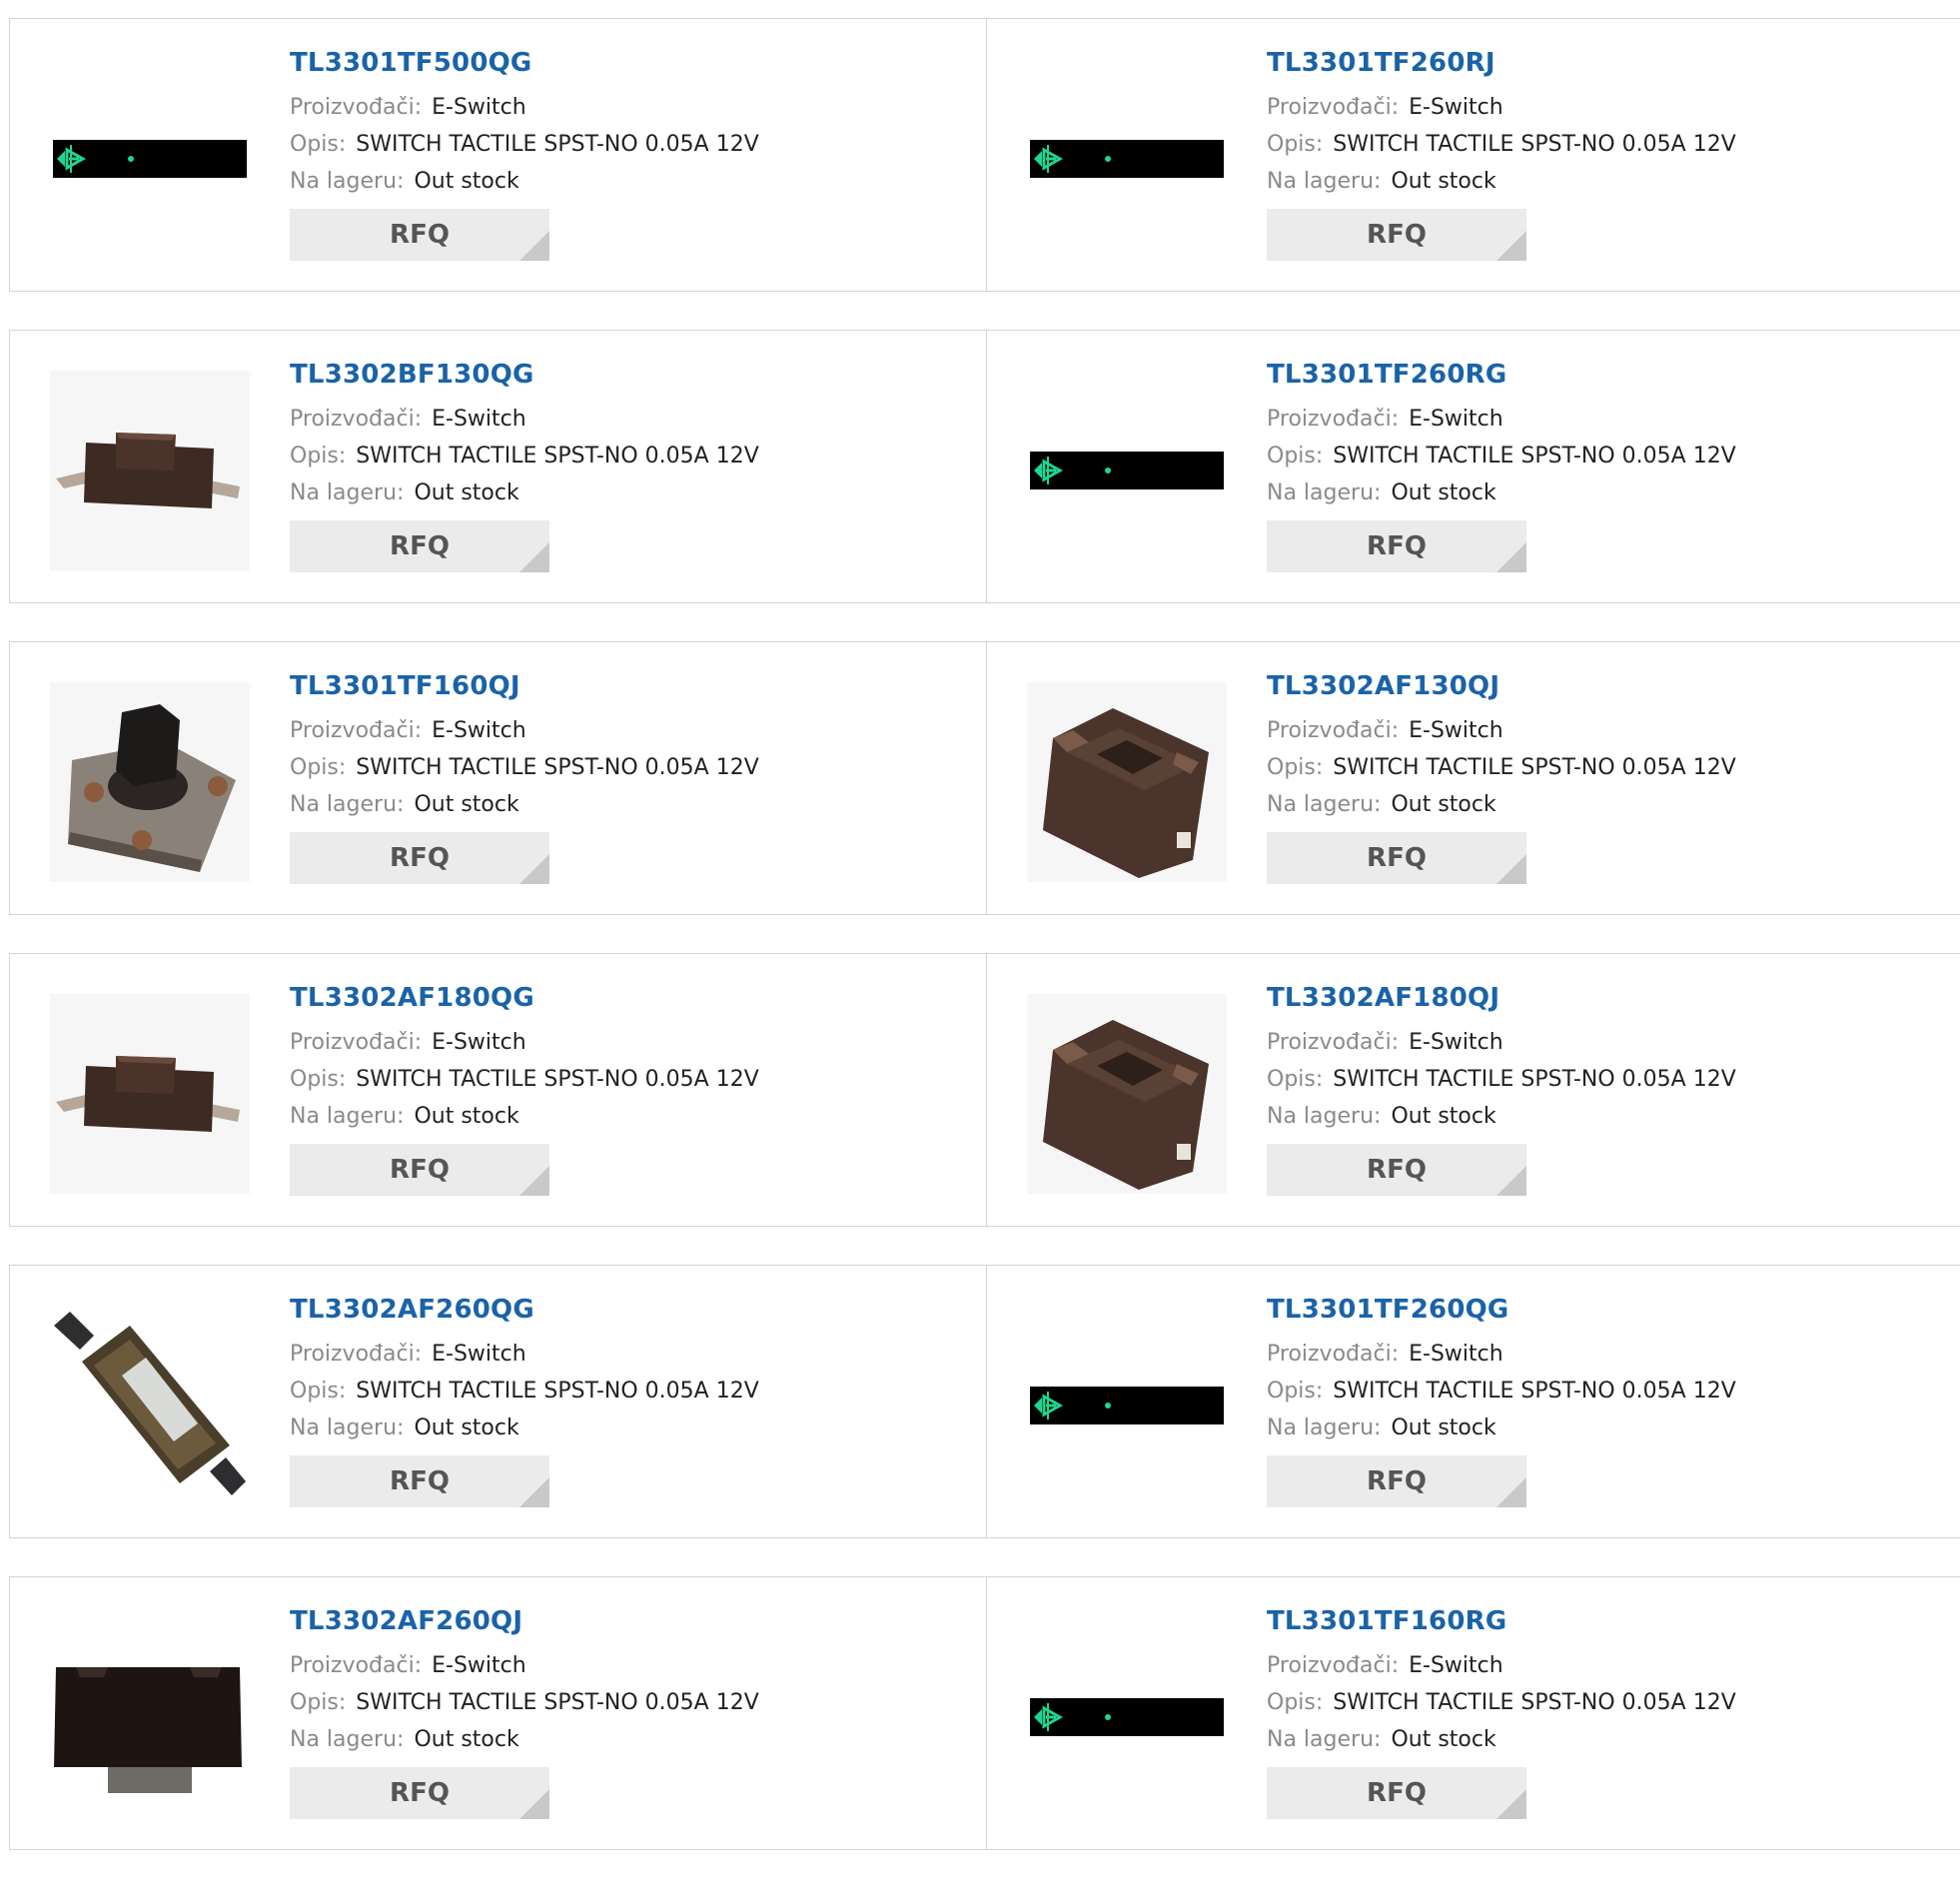  I want to click on part-number-link: TL3302AF260QJ, so click(633, 1621).